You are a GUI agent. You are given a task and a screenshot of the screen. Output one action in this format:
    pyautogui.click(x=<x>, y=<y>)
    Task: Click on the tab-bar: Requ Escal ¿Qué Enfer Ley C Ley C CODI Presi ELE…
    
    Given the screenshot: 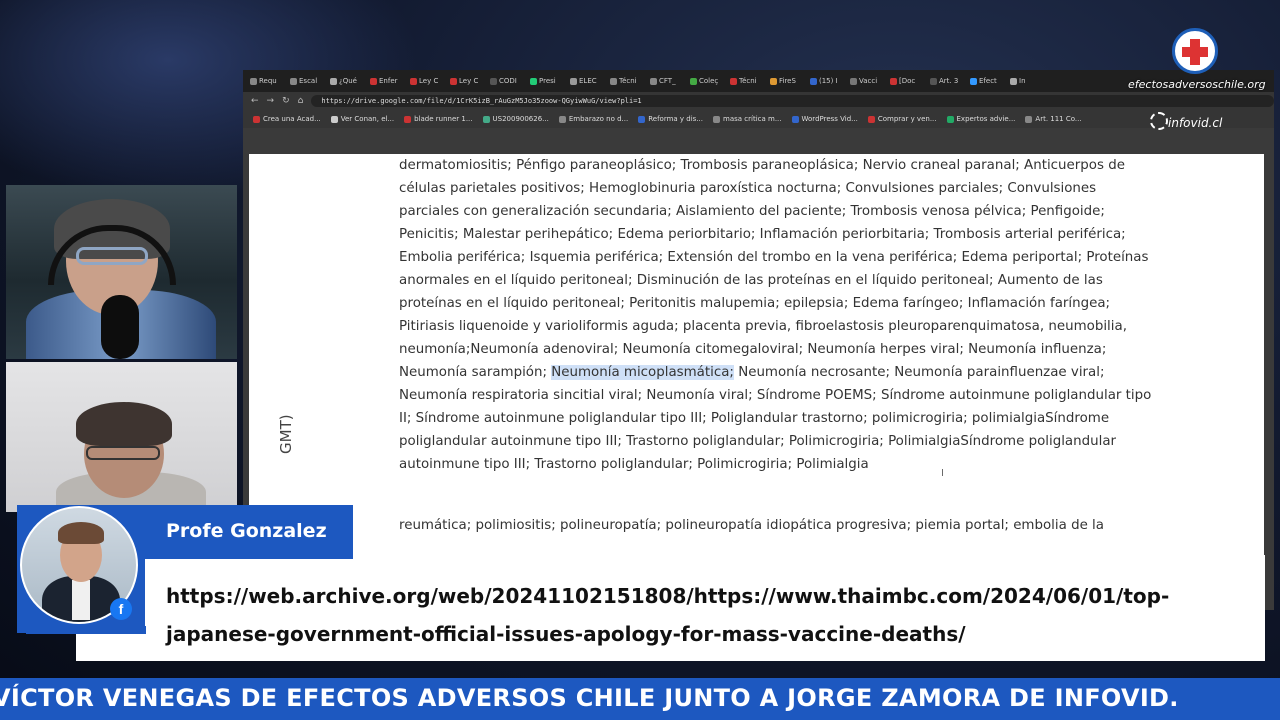 What is the action you would take?
    pyautogui.click(x=758, y=81)
    